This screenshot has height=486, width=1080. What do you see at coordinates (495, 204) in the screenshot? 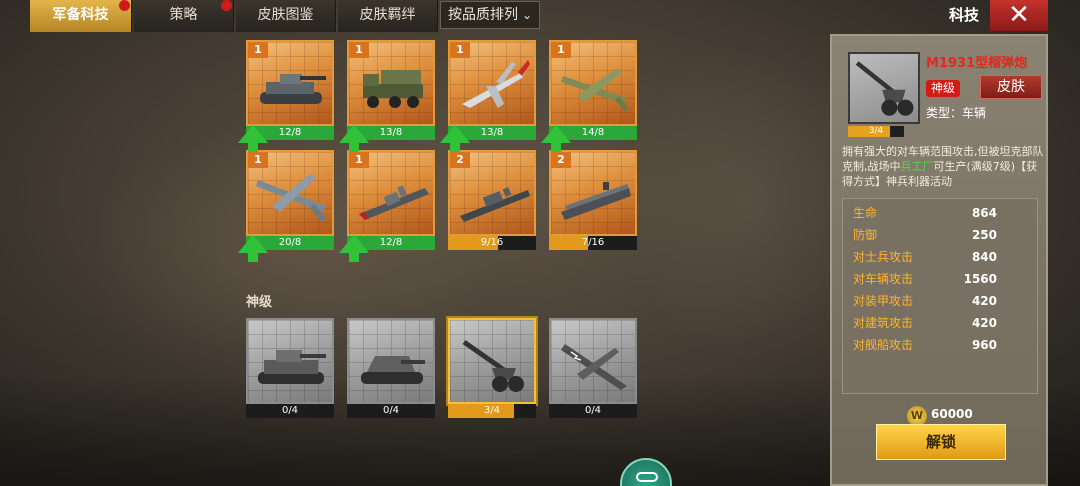
I see `battleship-icon` at bounding box center [495, 204].